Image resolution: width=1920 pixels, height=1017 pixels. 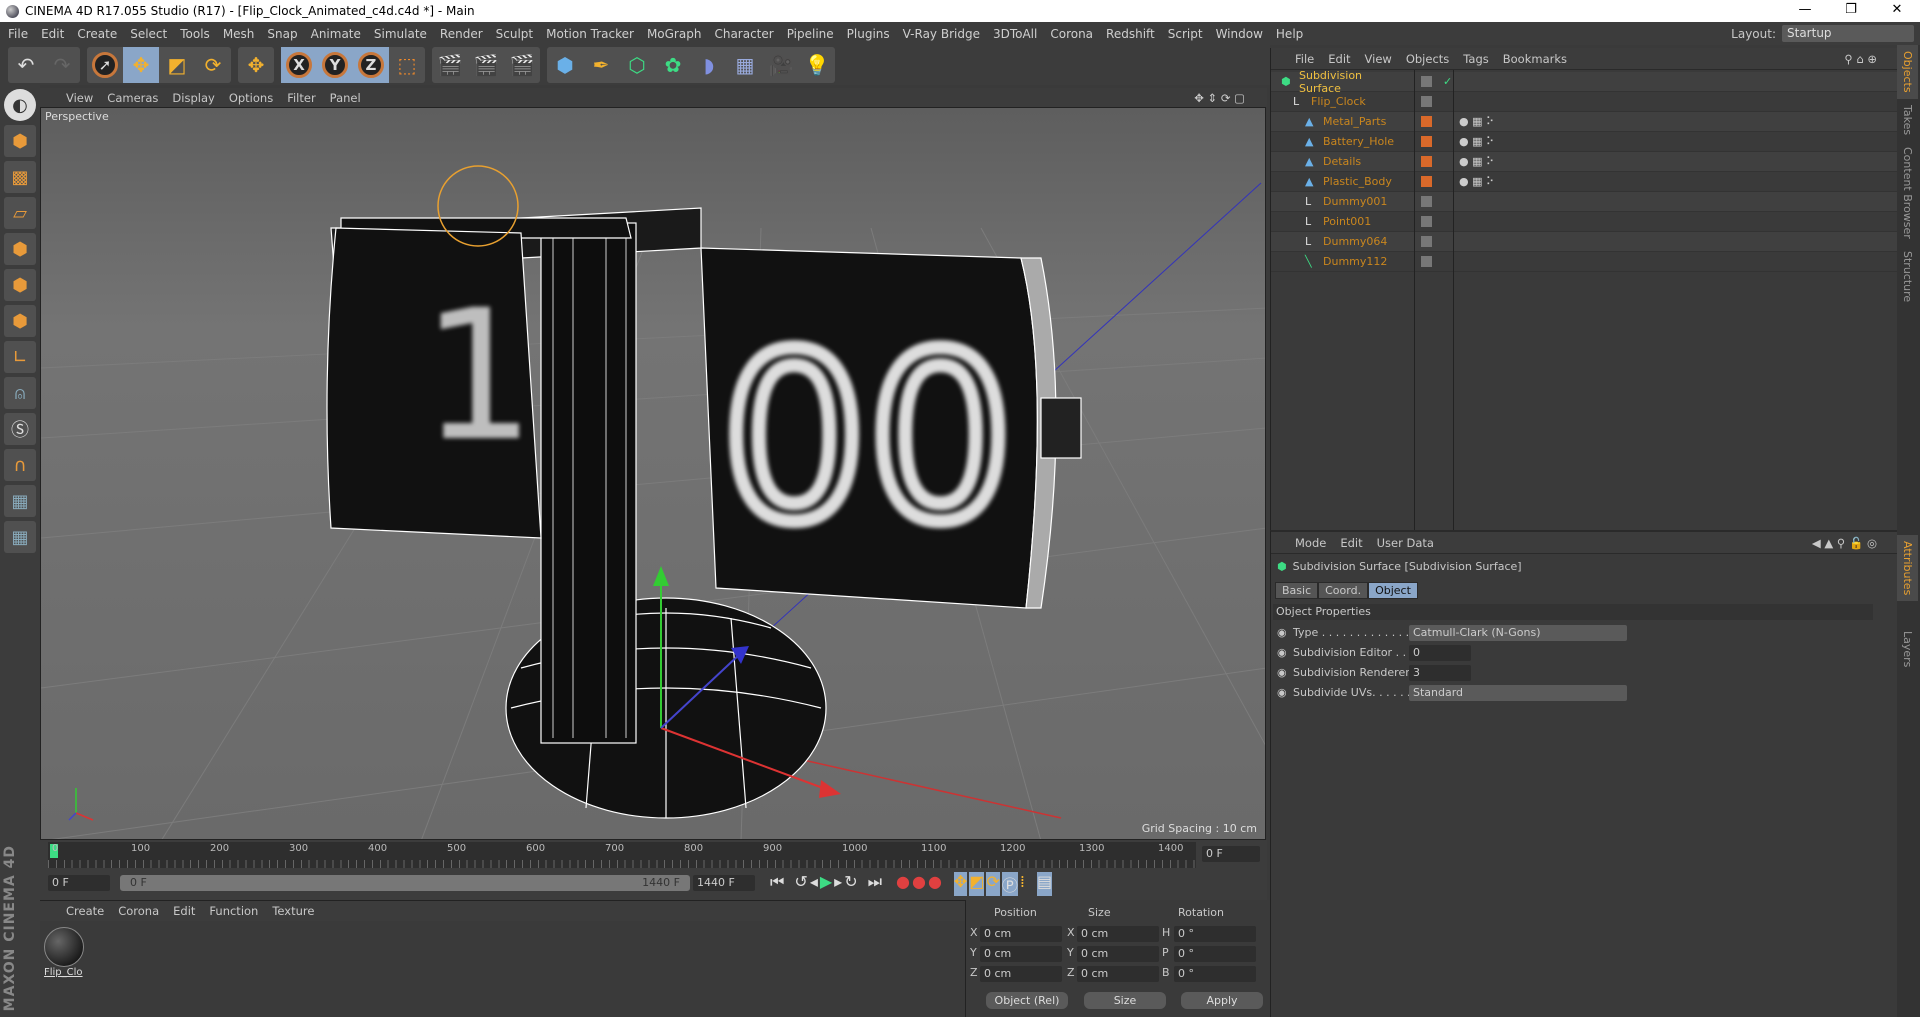 I want to click on object-name: Plastic_Body, so click(x=1373, y=181).